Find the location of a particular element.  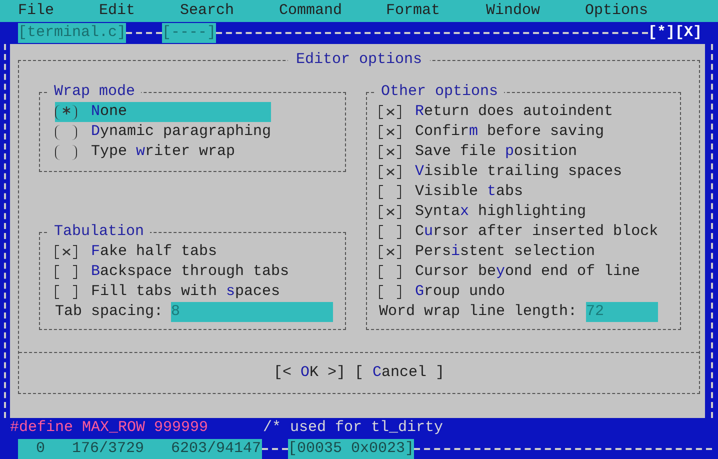

checkbox-label: Group undo is located at coordinates (460, 292).